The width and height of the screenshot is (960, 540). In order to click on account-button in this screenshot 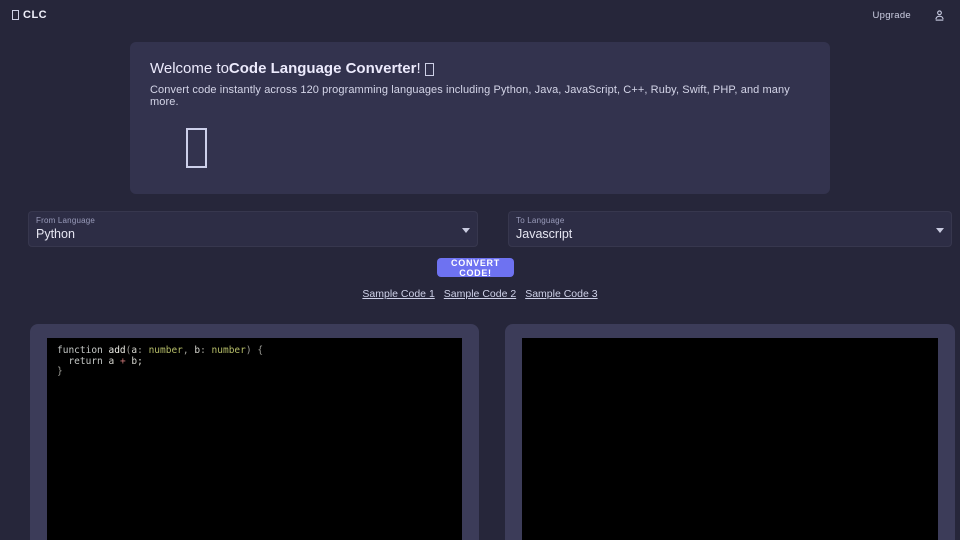, I will do `click(939, 15)`.